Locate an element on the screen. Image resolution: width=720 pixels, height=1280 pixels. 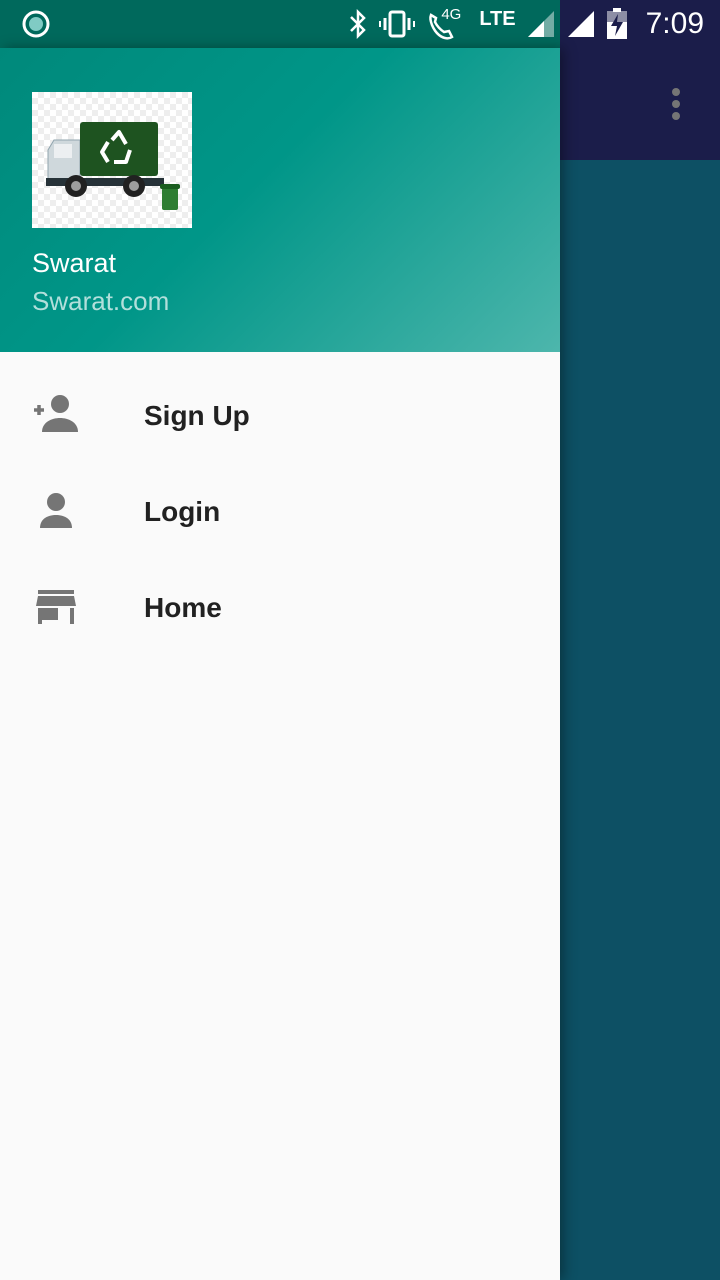
network-type-label: 4G is located at coordinates (451, 14).